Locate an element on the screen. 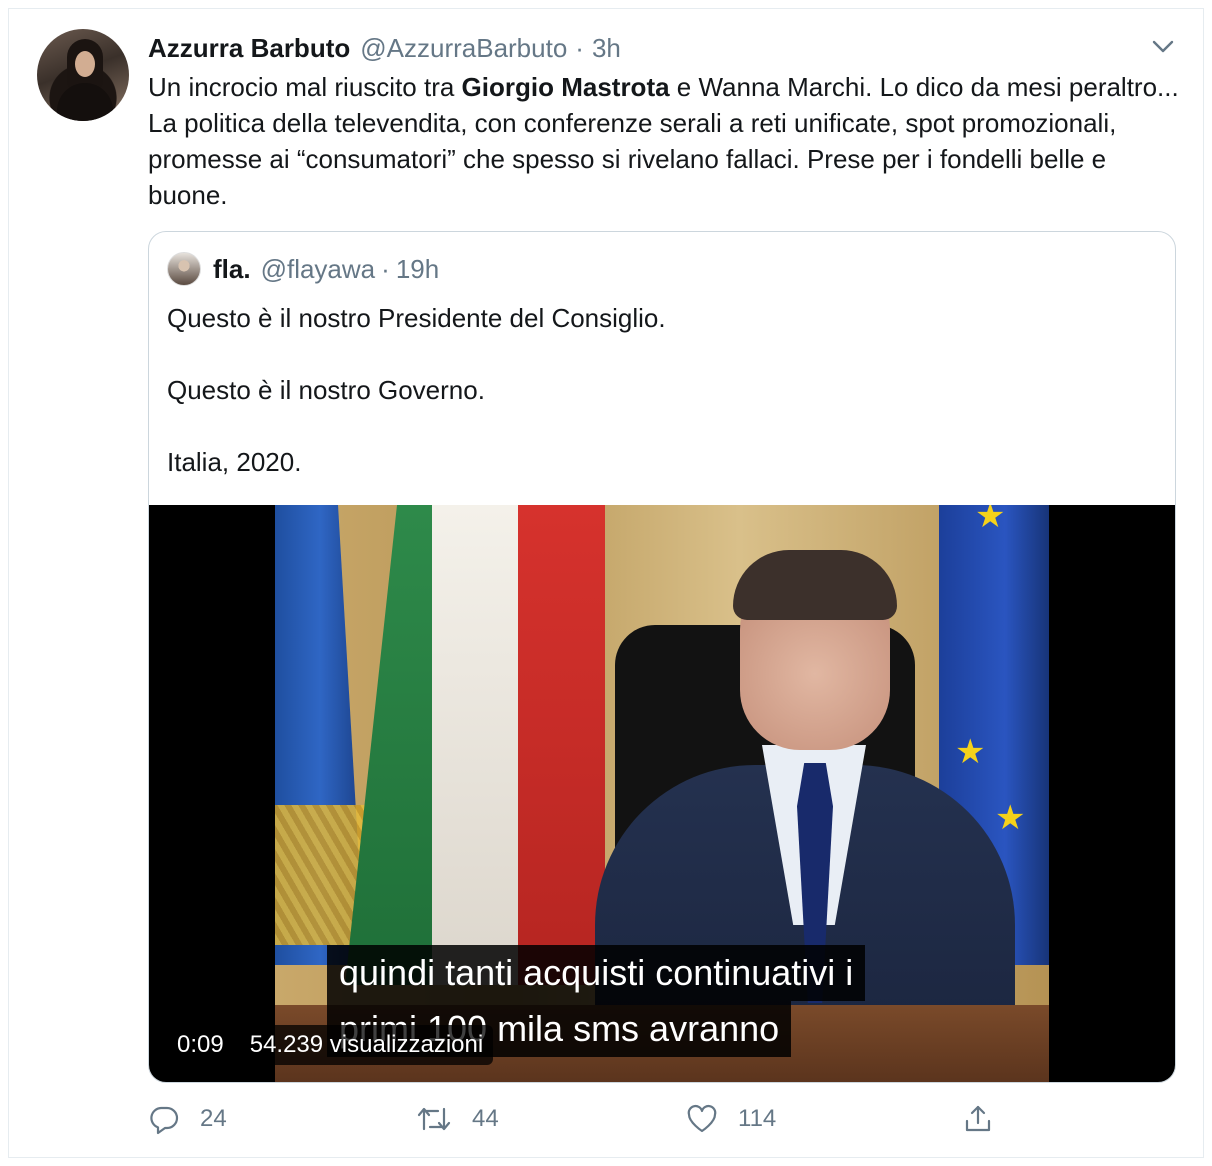 This screenshot has height=1166, width=1212. share-button is located at coordinates (988, 1119).